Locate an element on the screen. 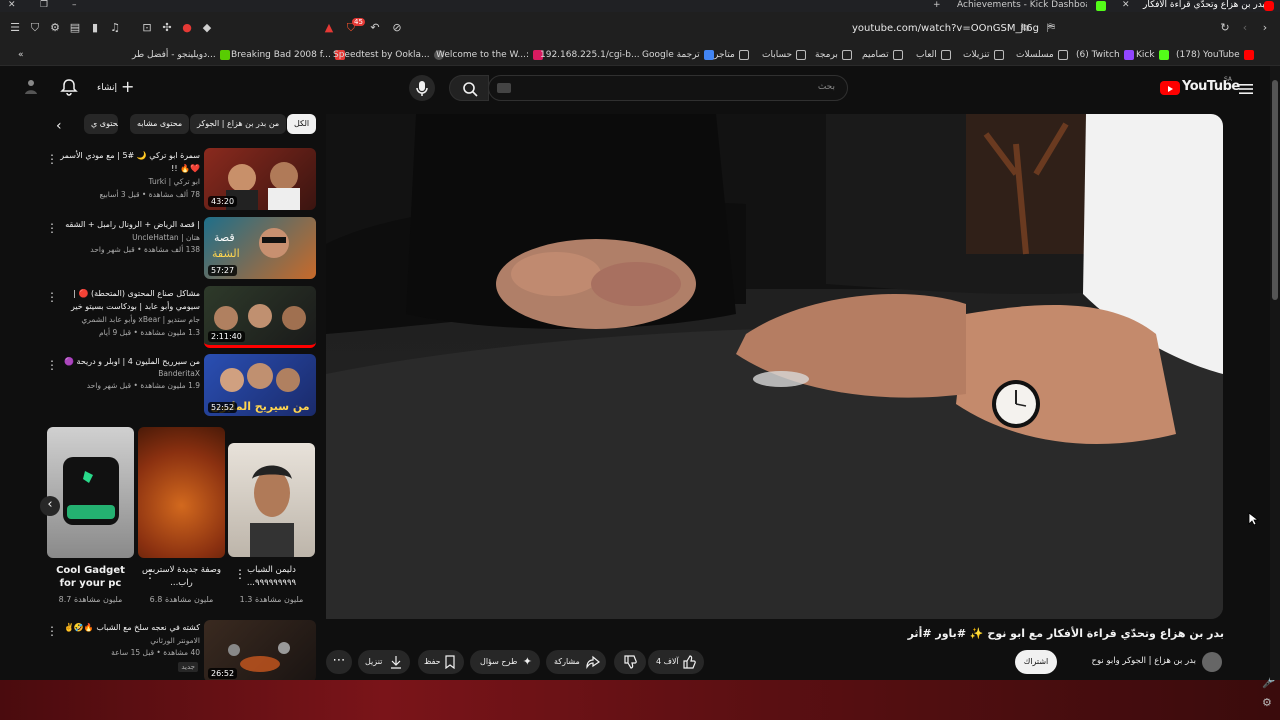 The image size is (1280, 720). more-actions-icon: ⋯ is located at coordinates (339, 662).